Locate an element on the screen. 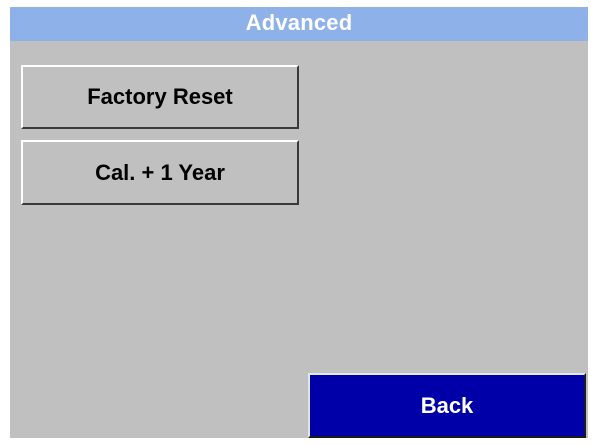 This screenshot has height=445, width=595. page-title: Advanced is located at coordinates (299, 24).